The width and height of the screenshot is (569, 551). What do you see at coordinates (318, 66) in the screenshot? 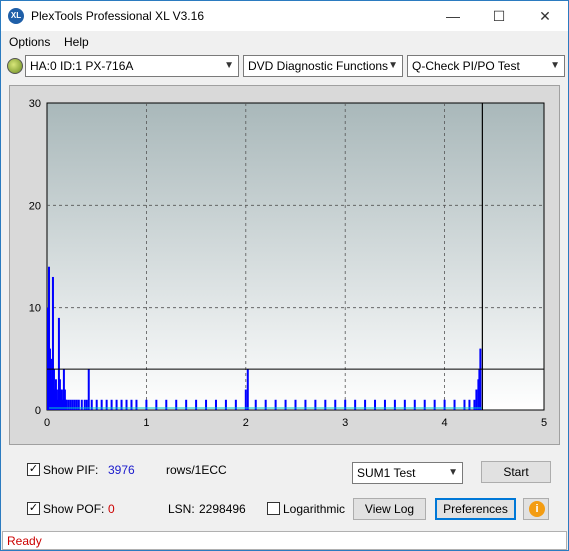
I see `function-select-value: DVD Diagnostic Functions` at bounding box center [318, 66].